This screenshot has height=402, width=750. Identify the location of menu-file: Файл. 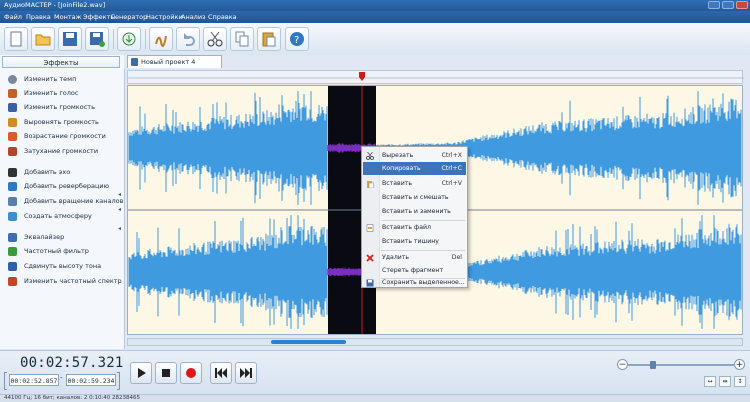
(13, 17).